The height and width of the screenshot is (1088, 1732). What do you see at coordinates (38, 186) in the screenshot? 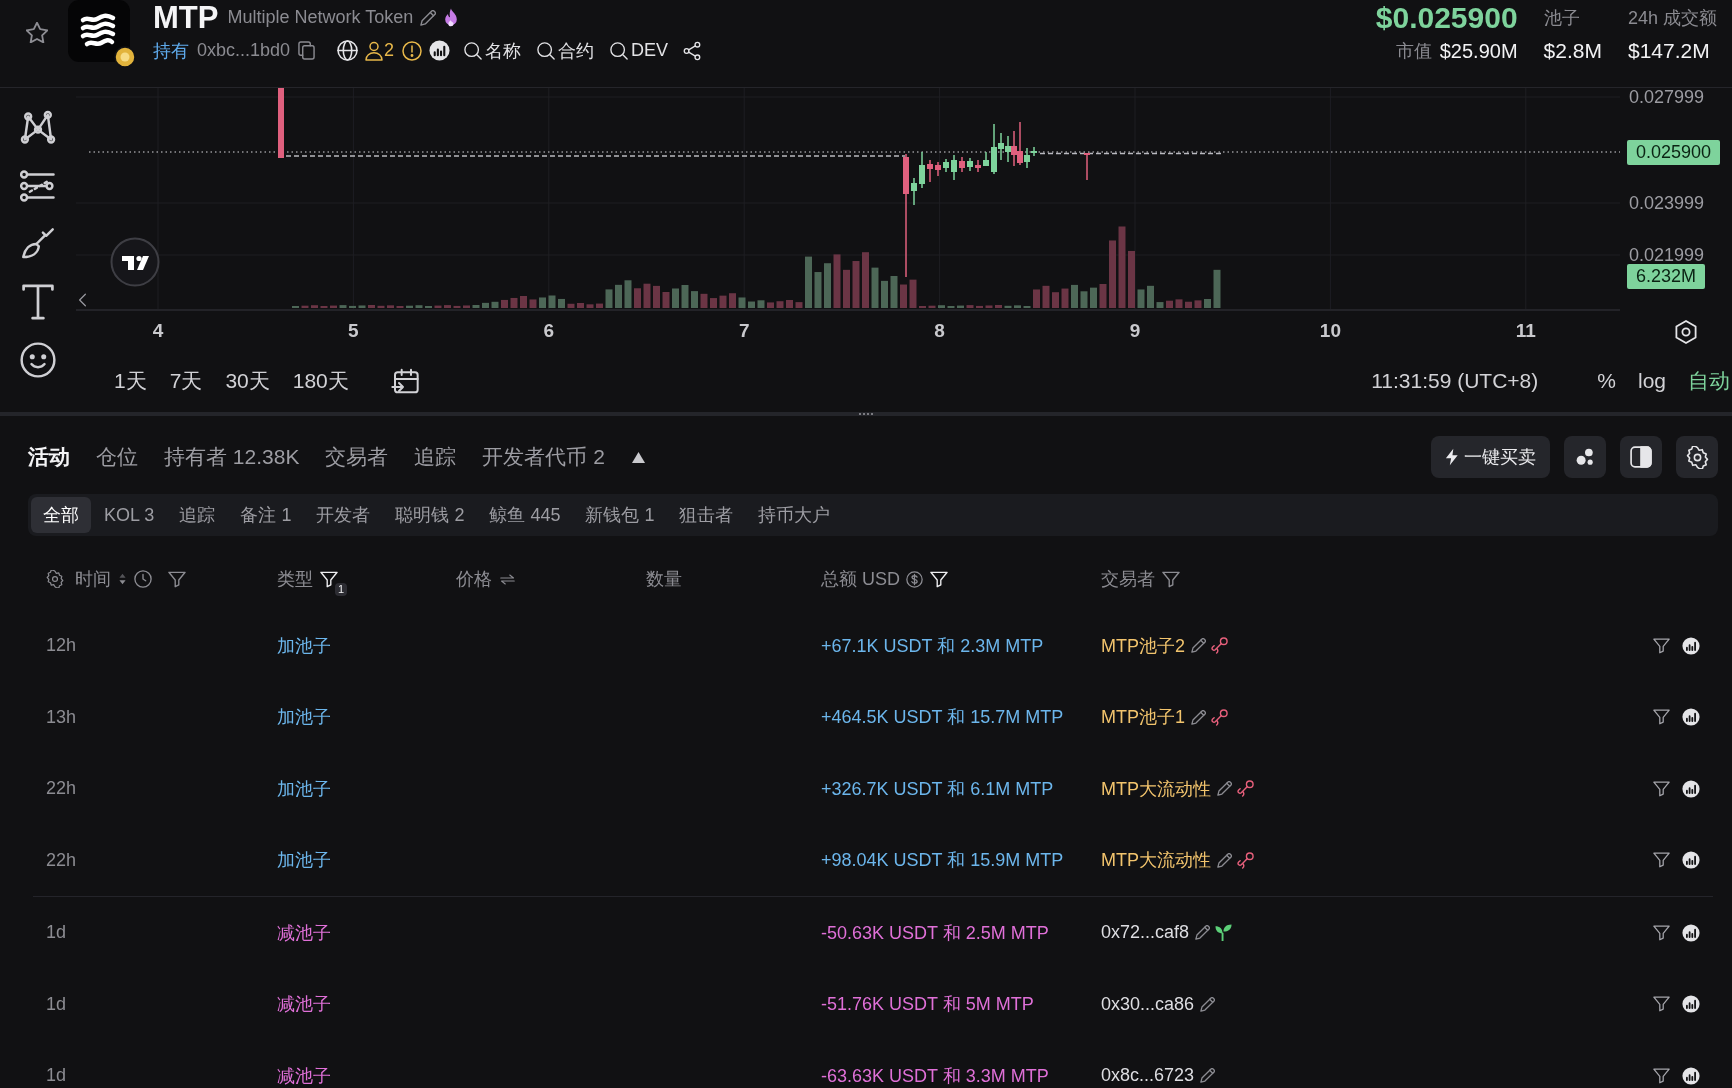
I see `line-levels-icon` at bounding box center [38, 186].